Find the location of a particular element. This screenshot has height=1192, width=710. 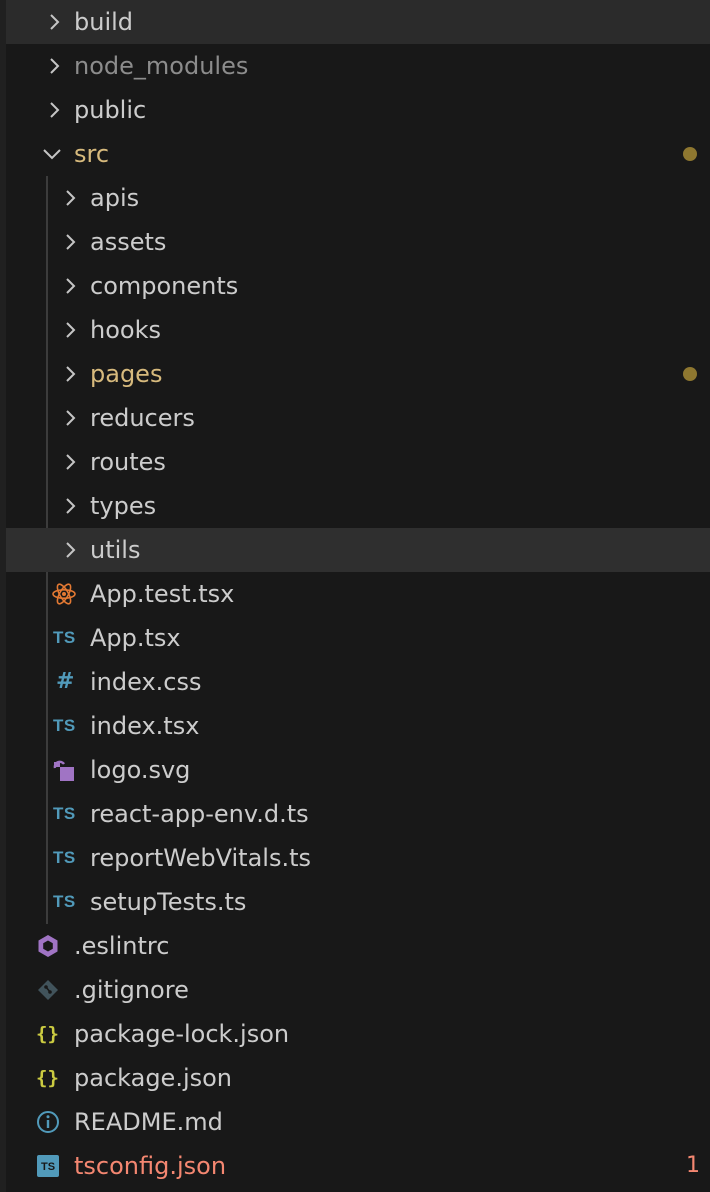

tree-item-label: apis is located at coordinates (115, 198).